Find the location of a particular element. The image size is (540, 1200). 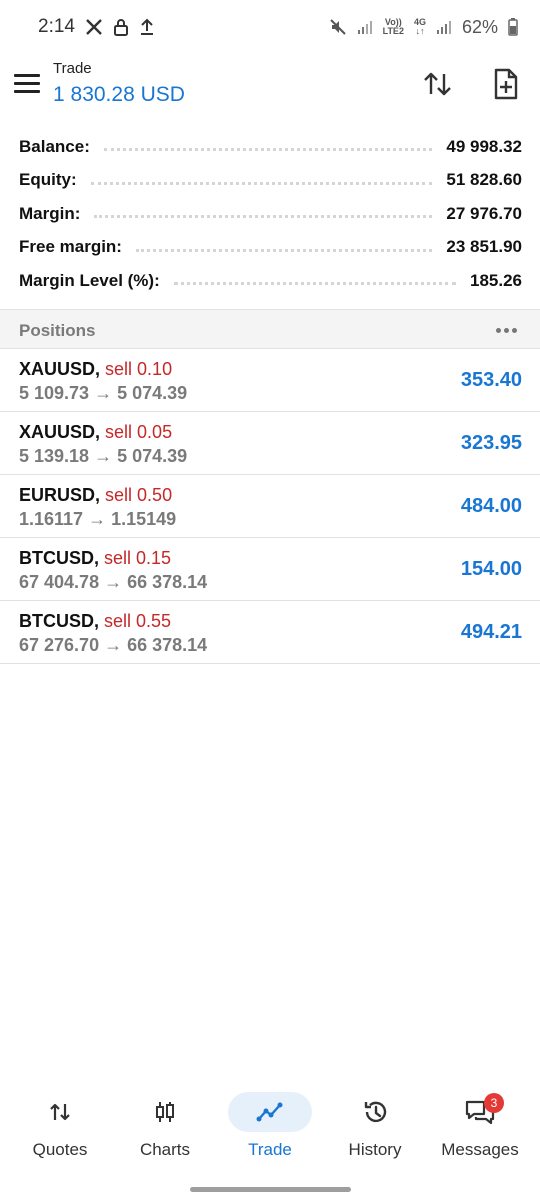

nav-label: History is located at coordinates (375, 1149).